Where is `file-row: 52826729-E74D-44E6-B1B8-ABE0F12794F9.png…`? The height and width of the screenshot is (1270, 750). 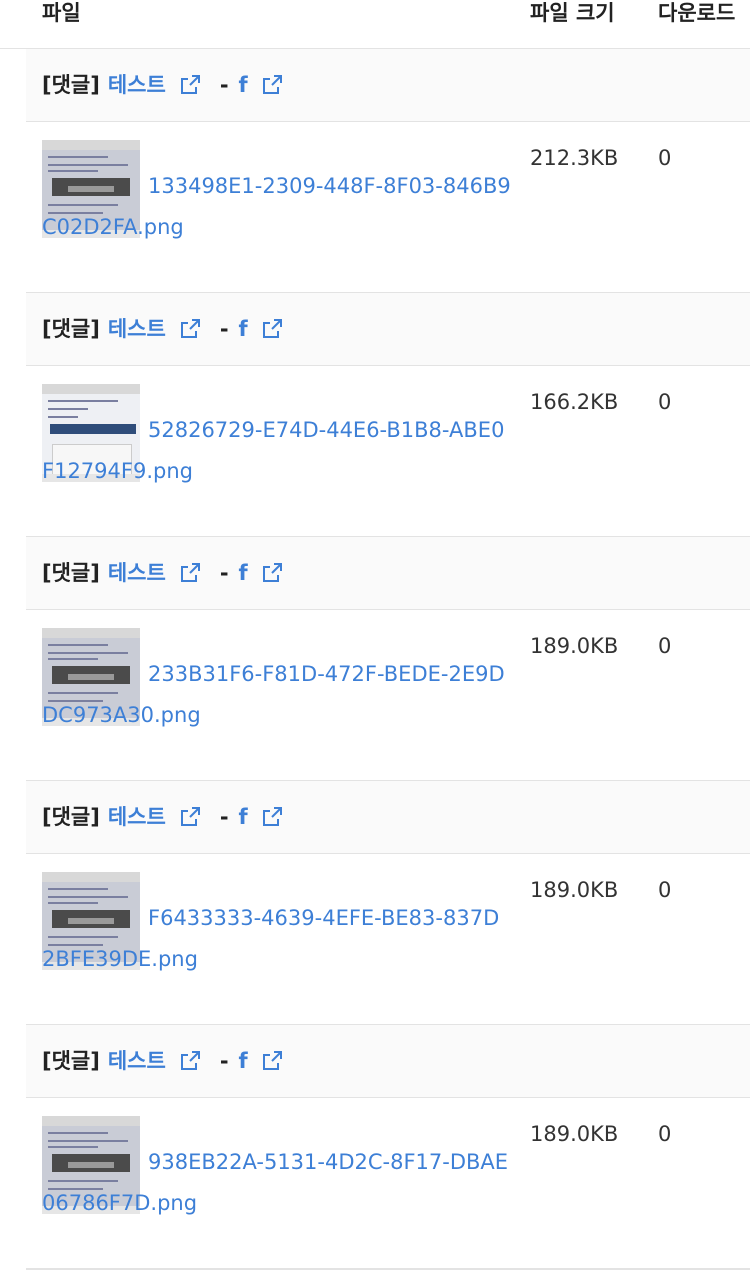 file-row: 52826729-E74D-44E6-B1B8-ABE0F12794F9.png… is located at coordinates (388, 452).